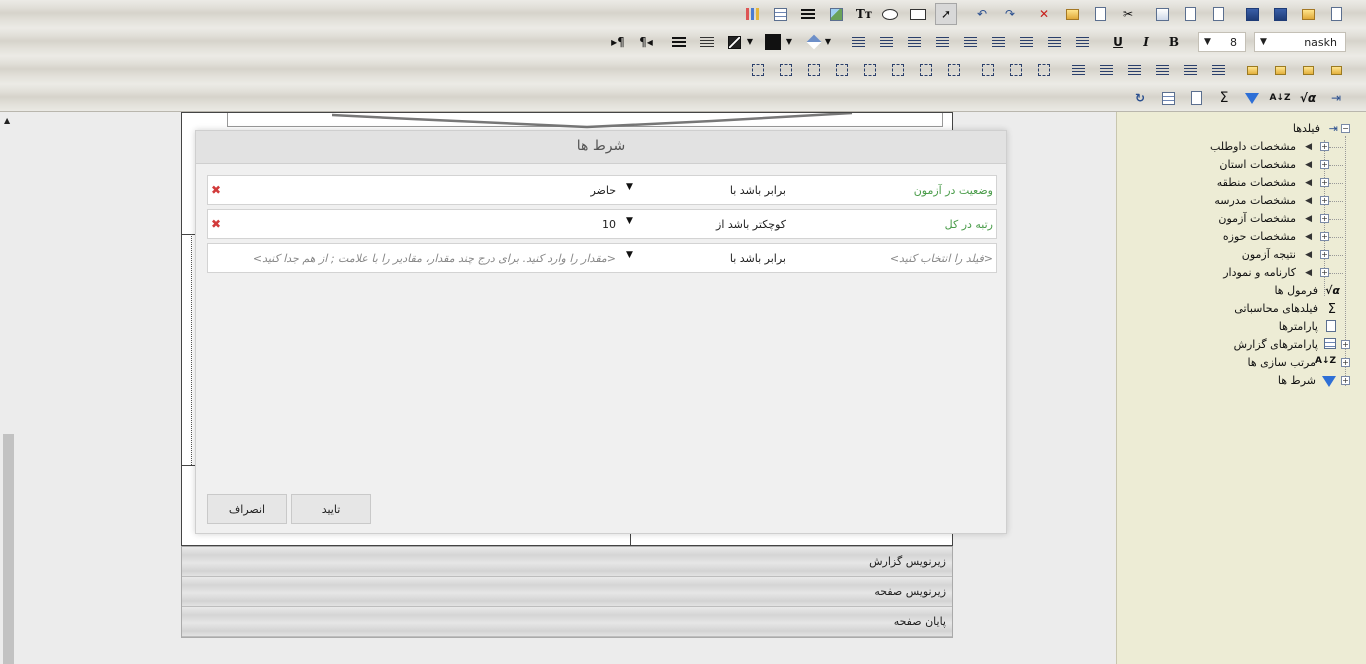  Describe the element at coordinates (1241, 273) in the screenshot. I see `tree-field-group: + ◀ کارنامه و نمودار` at that location.